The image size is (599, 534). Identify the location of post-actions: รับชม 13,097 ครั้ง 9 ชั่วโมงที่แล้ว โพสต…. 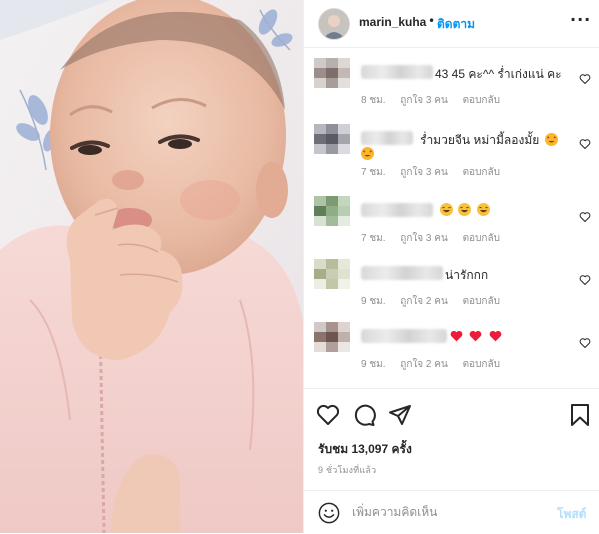
(451, 460).